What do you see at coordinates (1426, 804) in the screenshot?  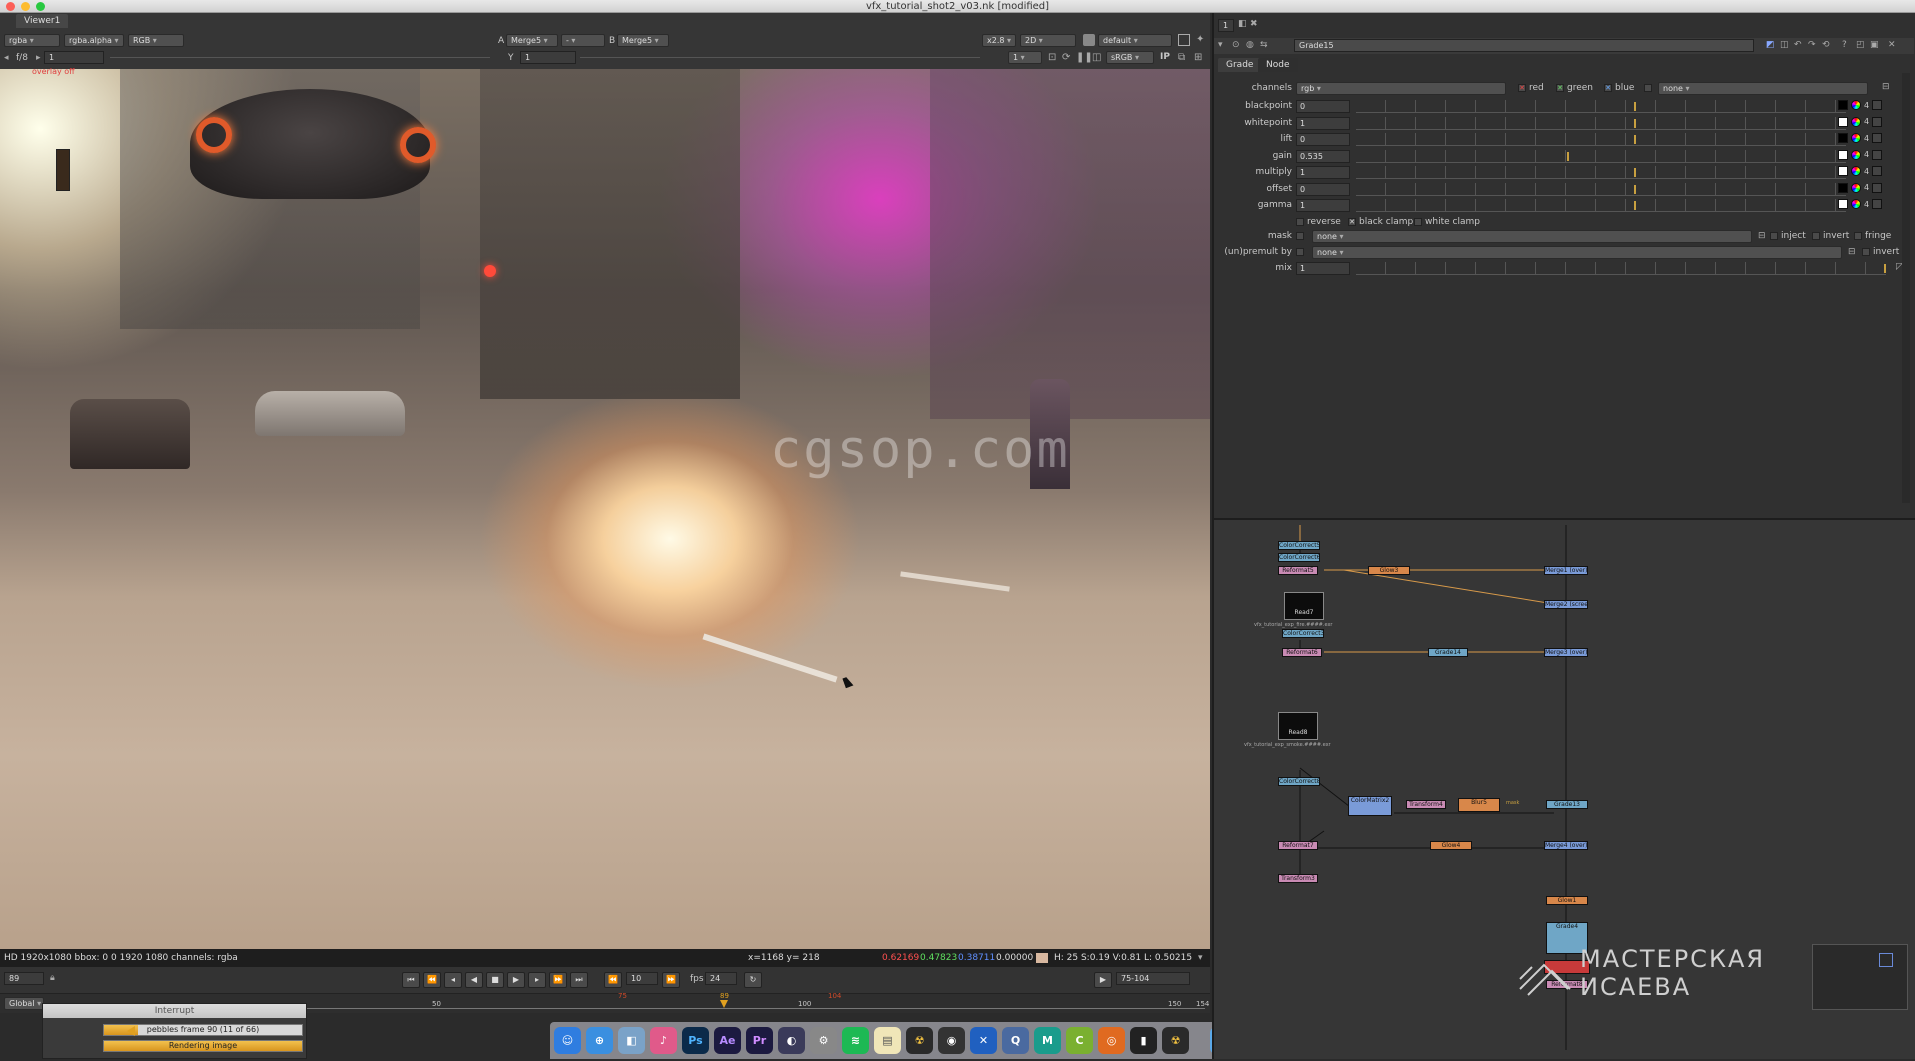 I see `graph-node: Transform4` at bounding box center [1426, 804].